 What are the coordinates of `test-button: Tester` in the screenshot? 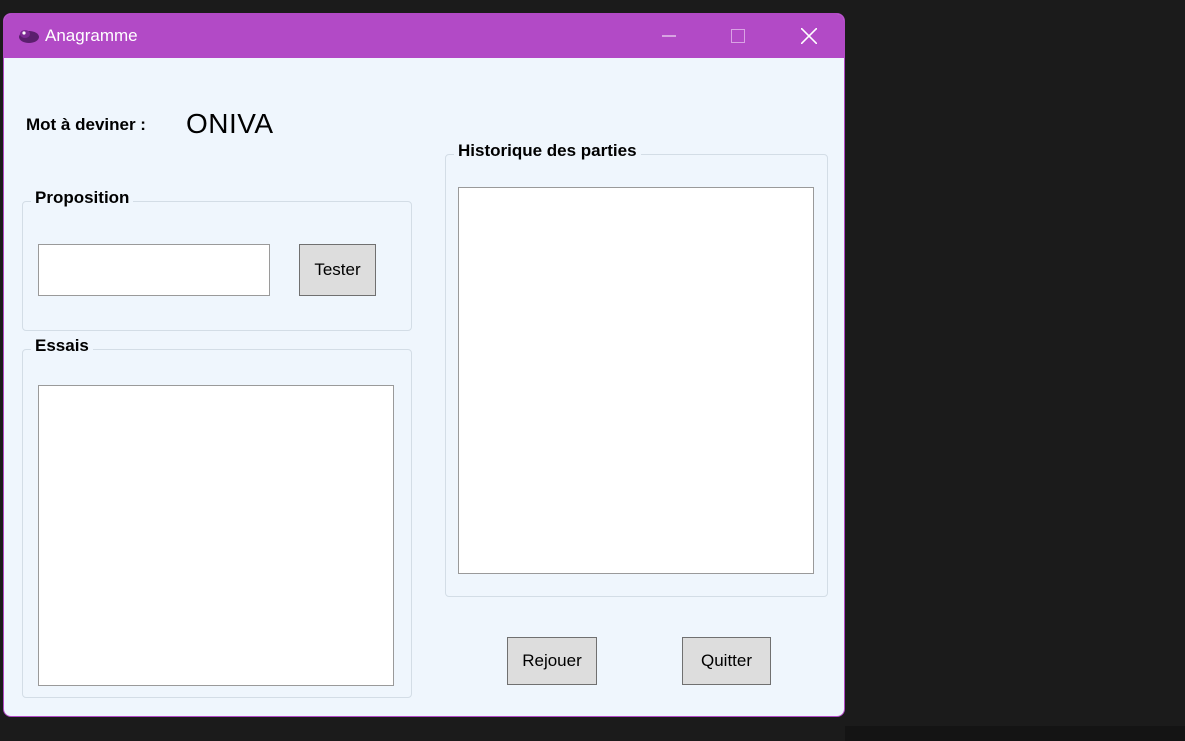 It's located at (337, 270).